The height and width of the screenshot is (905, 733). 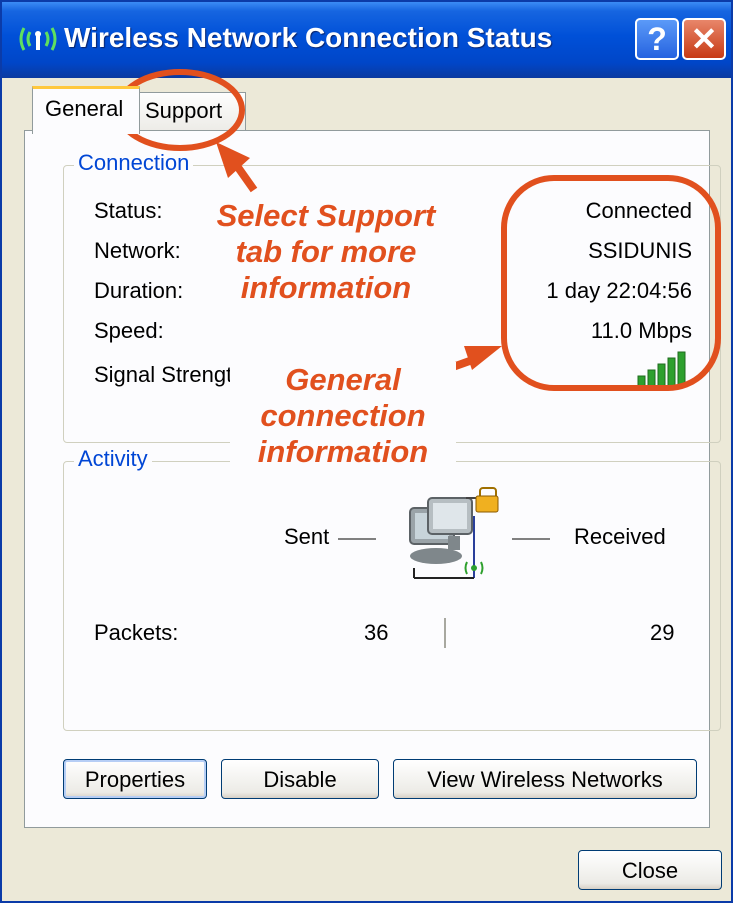 I want to click on close-window-button: ✕, so click(x=704, y=39).